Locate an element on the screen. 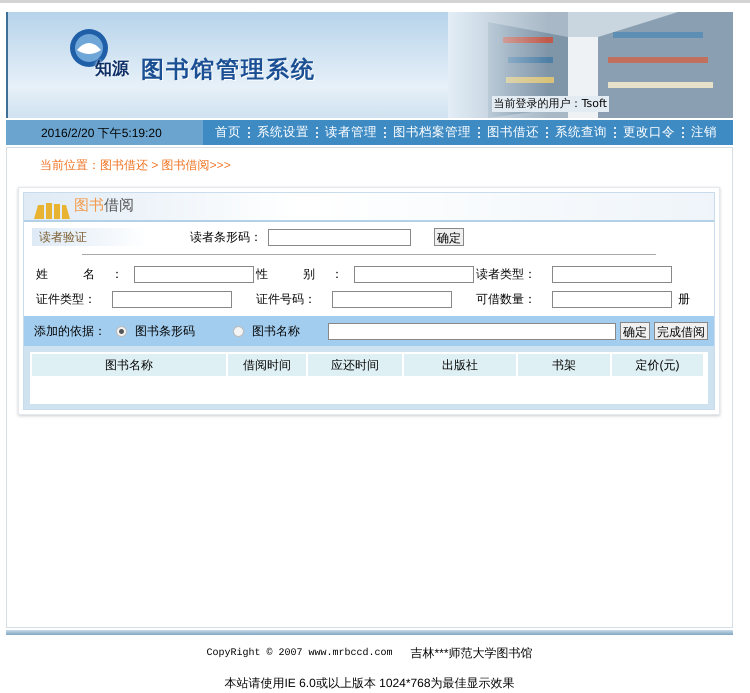  field-label: 读者类型： is located at coordinates (506, 274).